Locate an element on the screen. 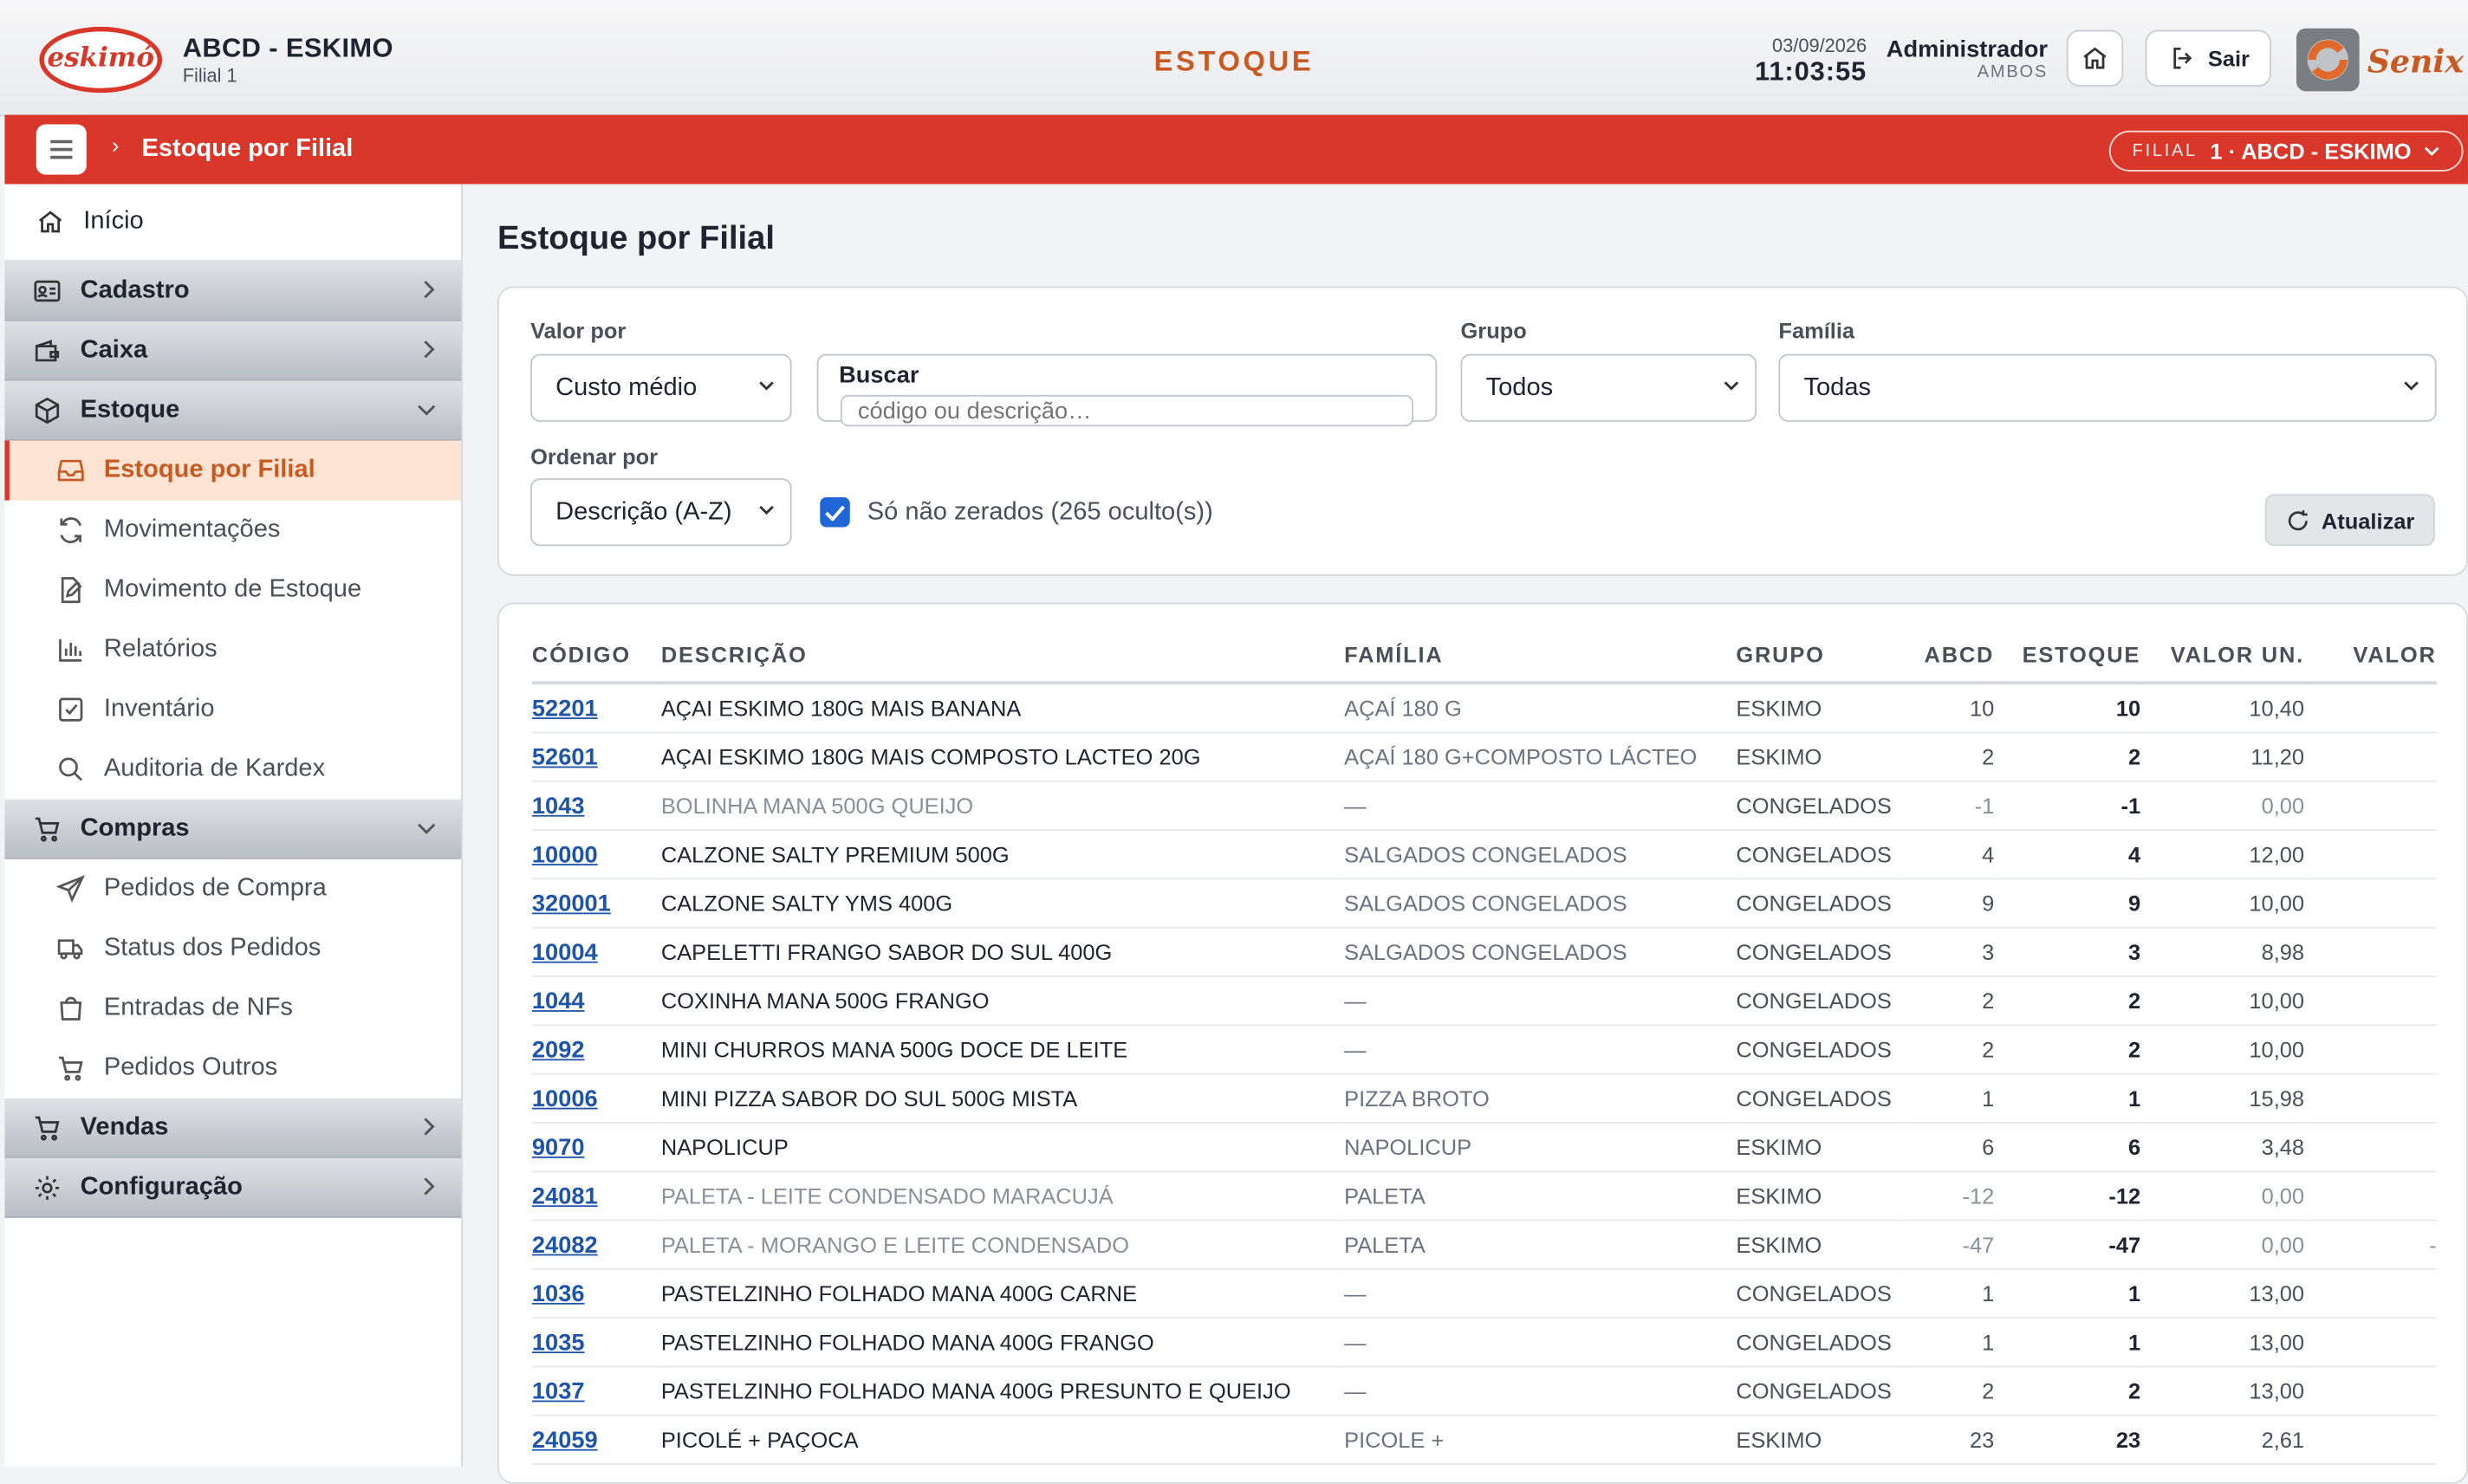  product-code-link: 1043 is located at coordinates (558, 806).